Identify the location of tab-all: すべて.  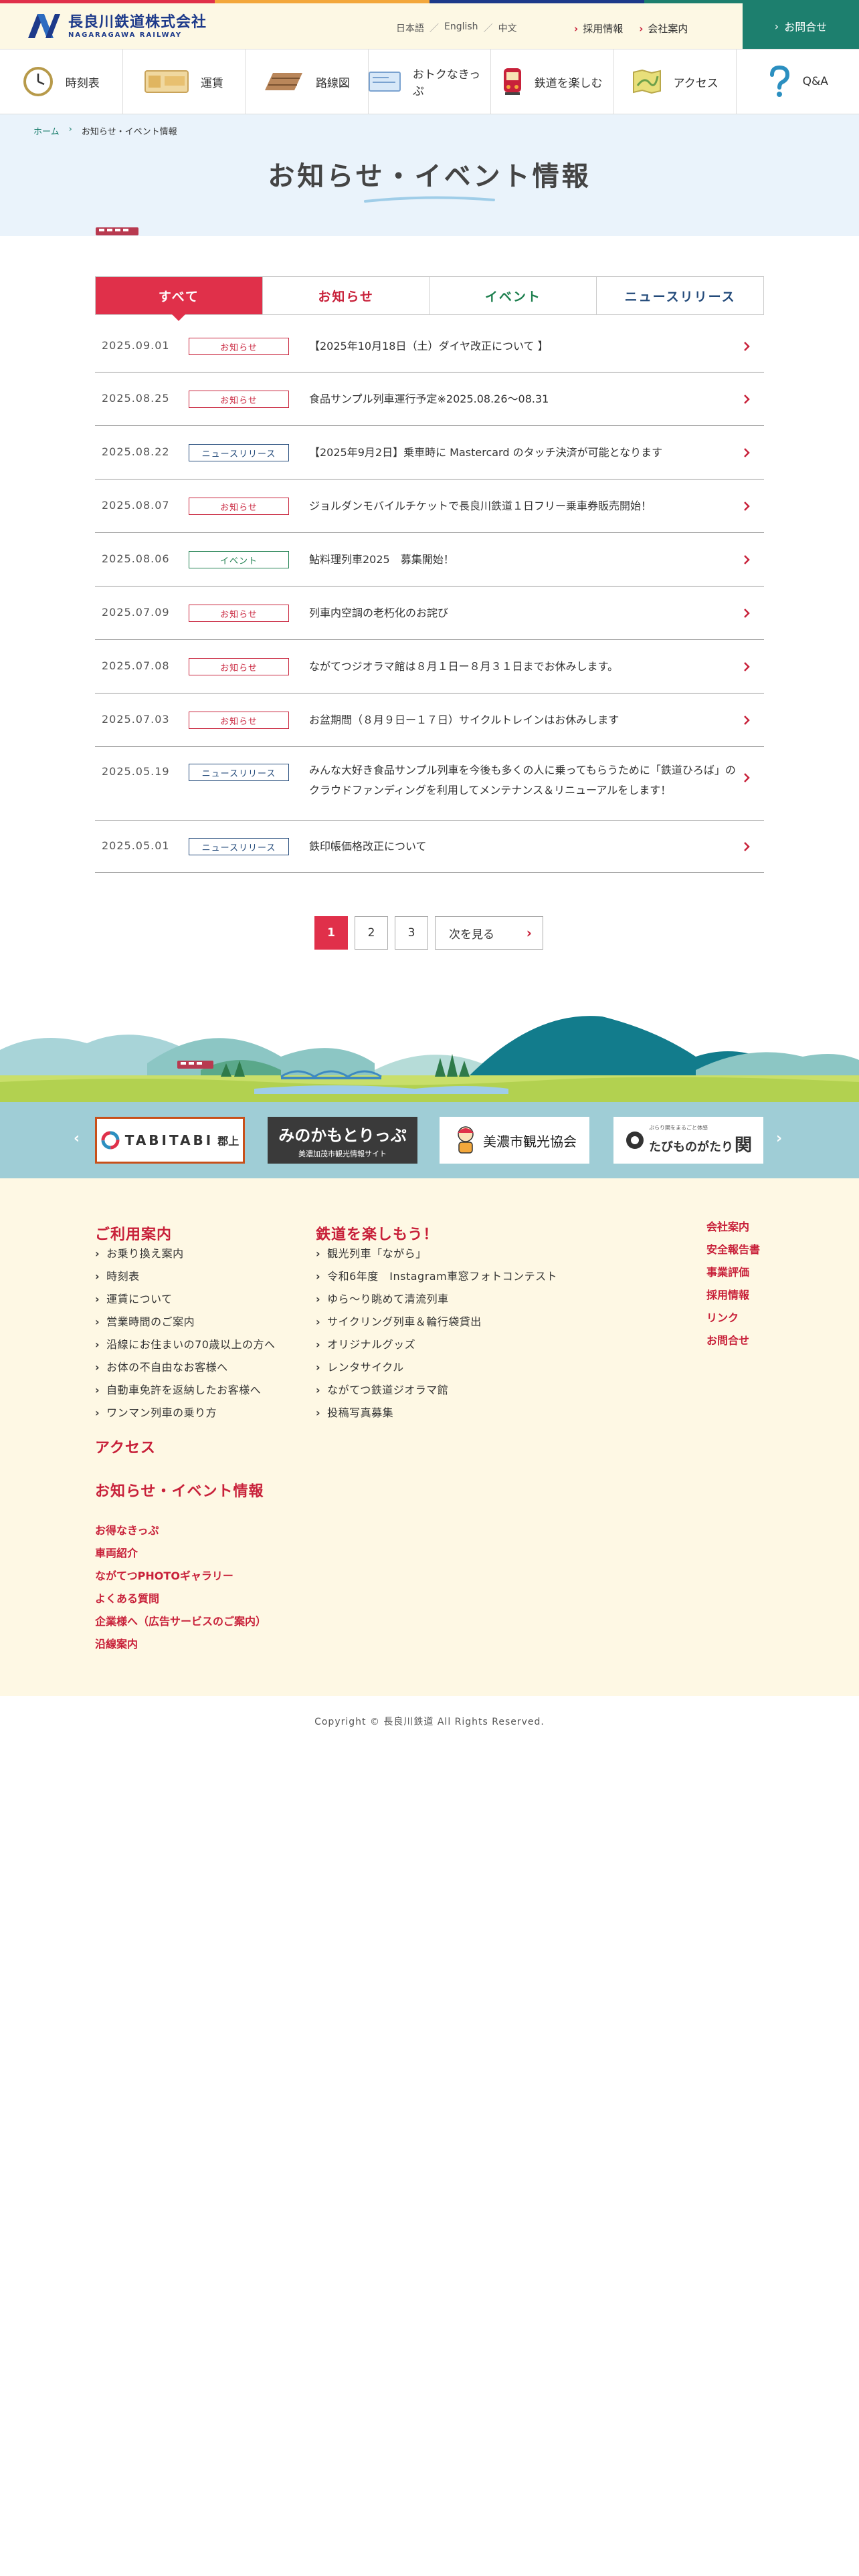
(179, 295).